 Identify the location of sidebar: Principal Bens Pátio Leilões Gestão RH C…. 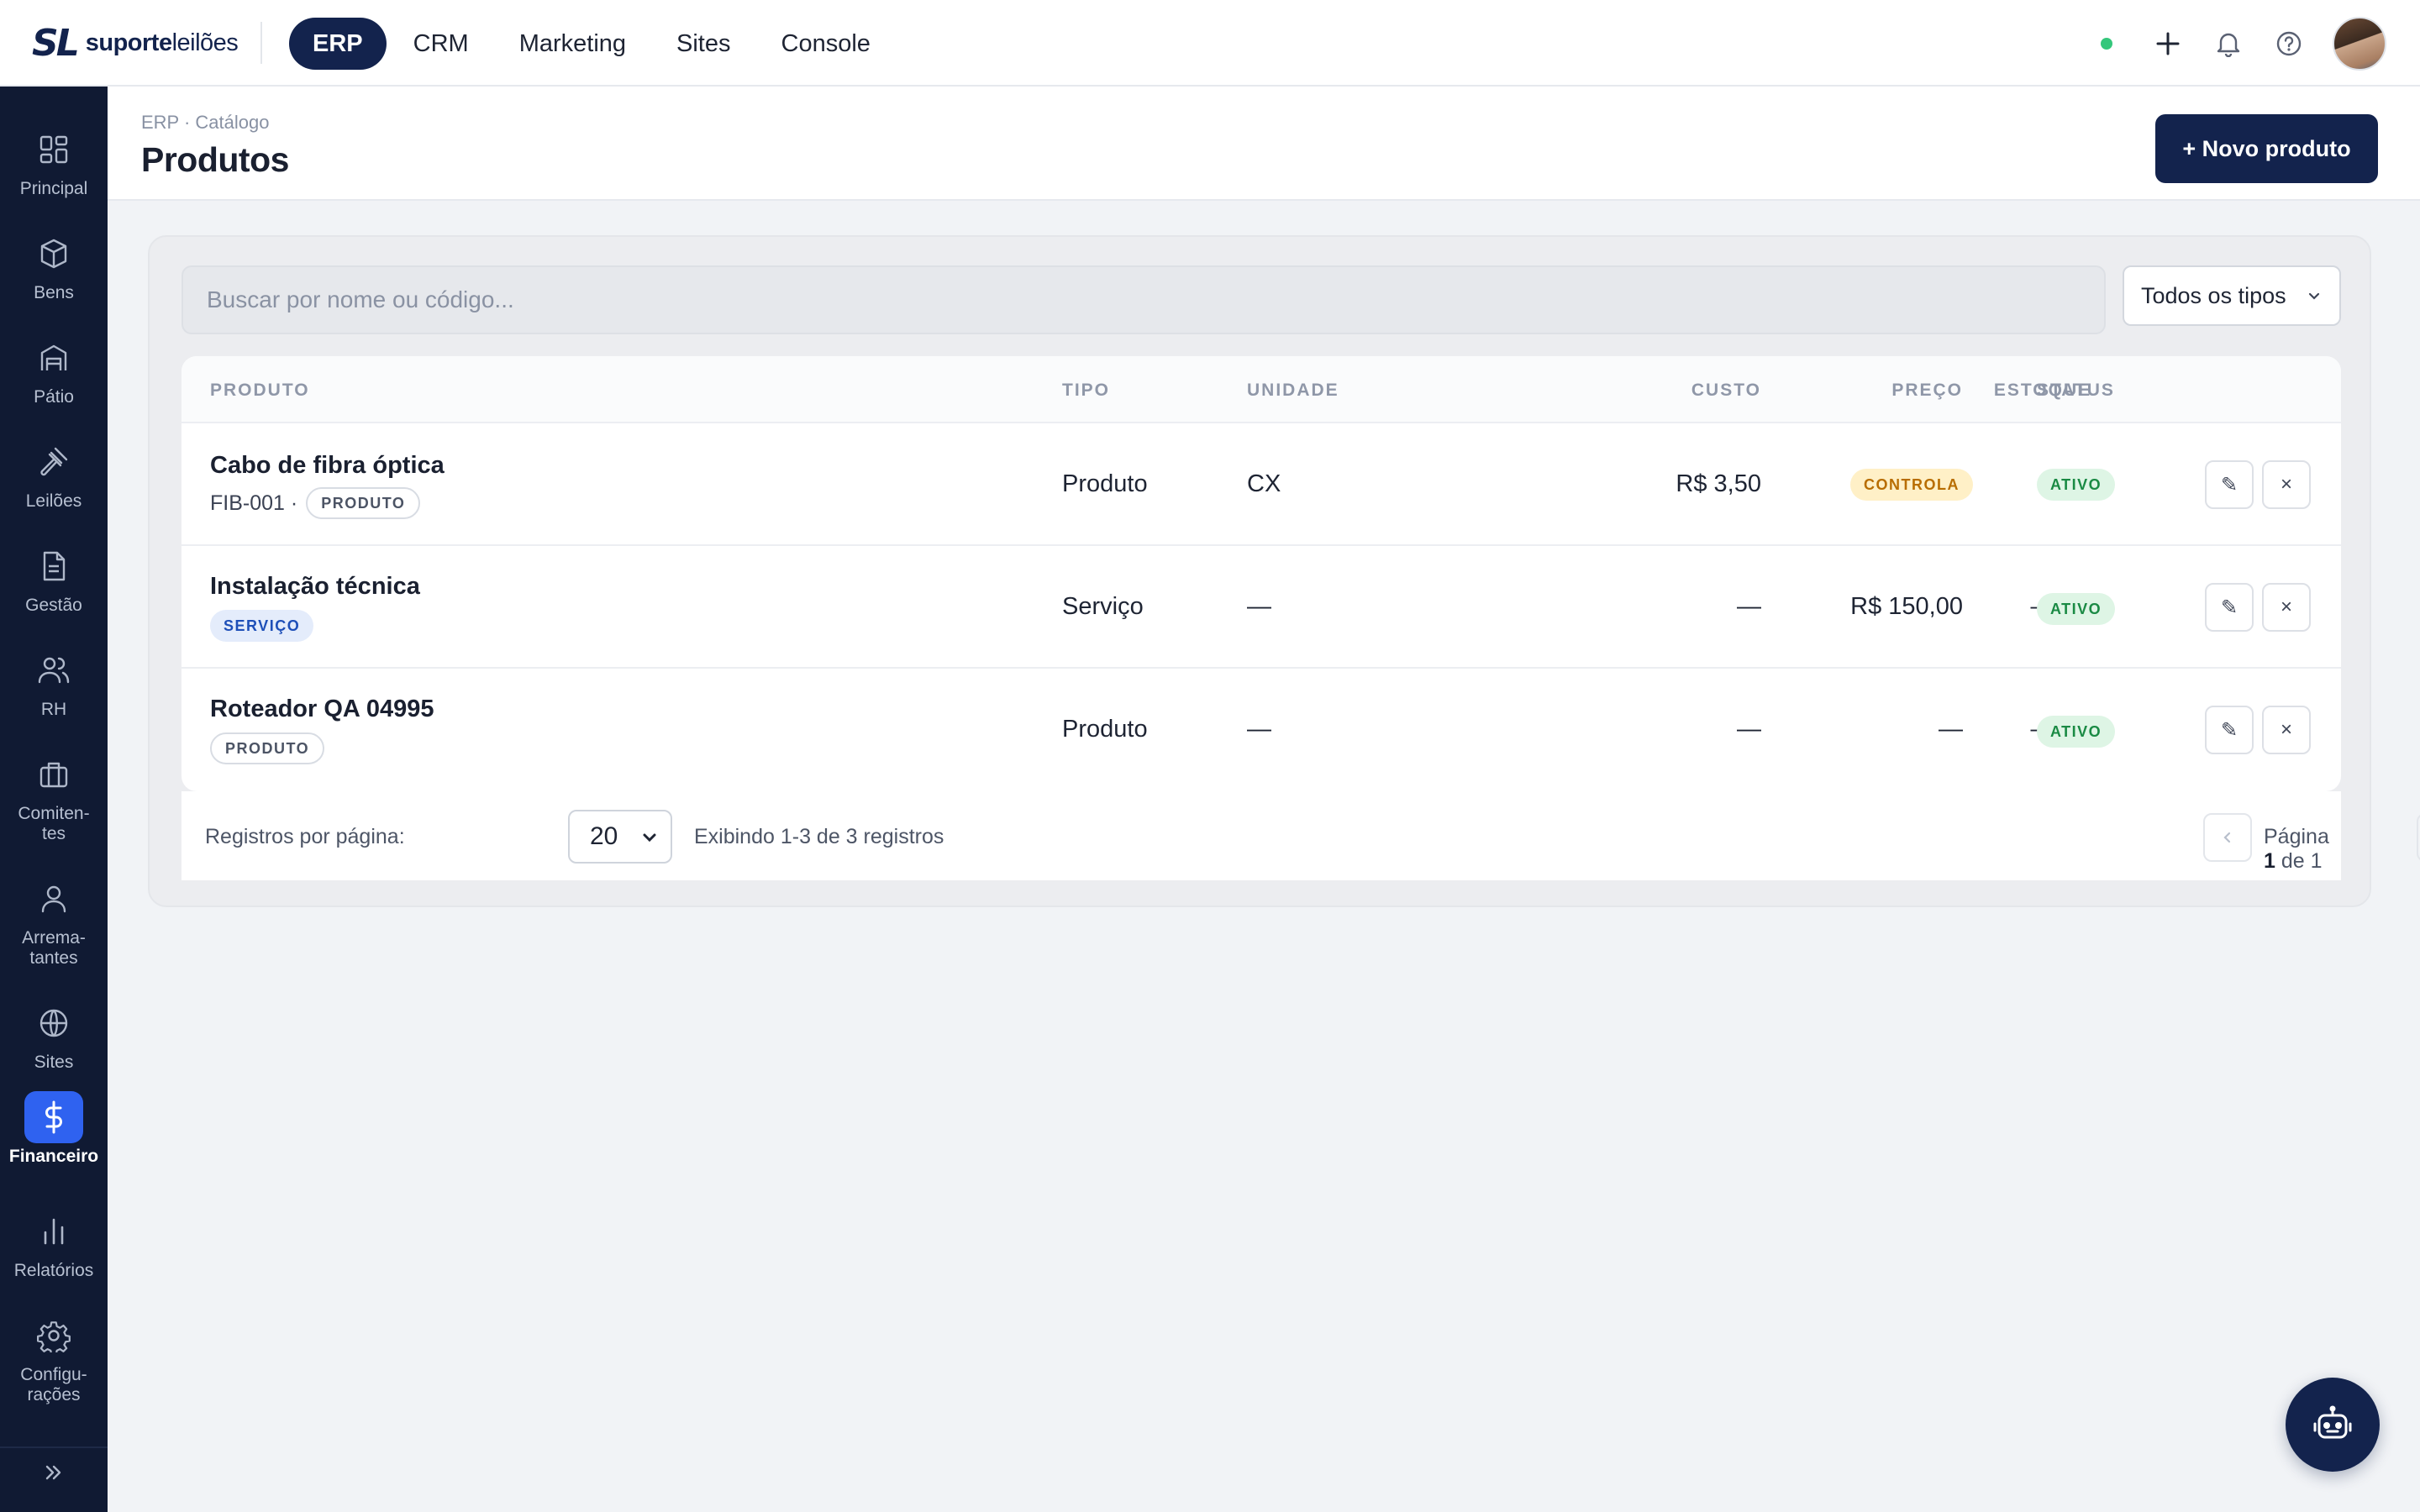
(54, 799).